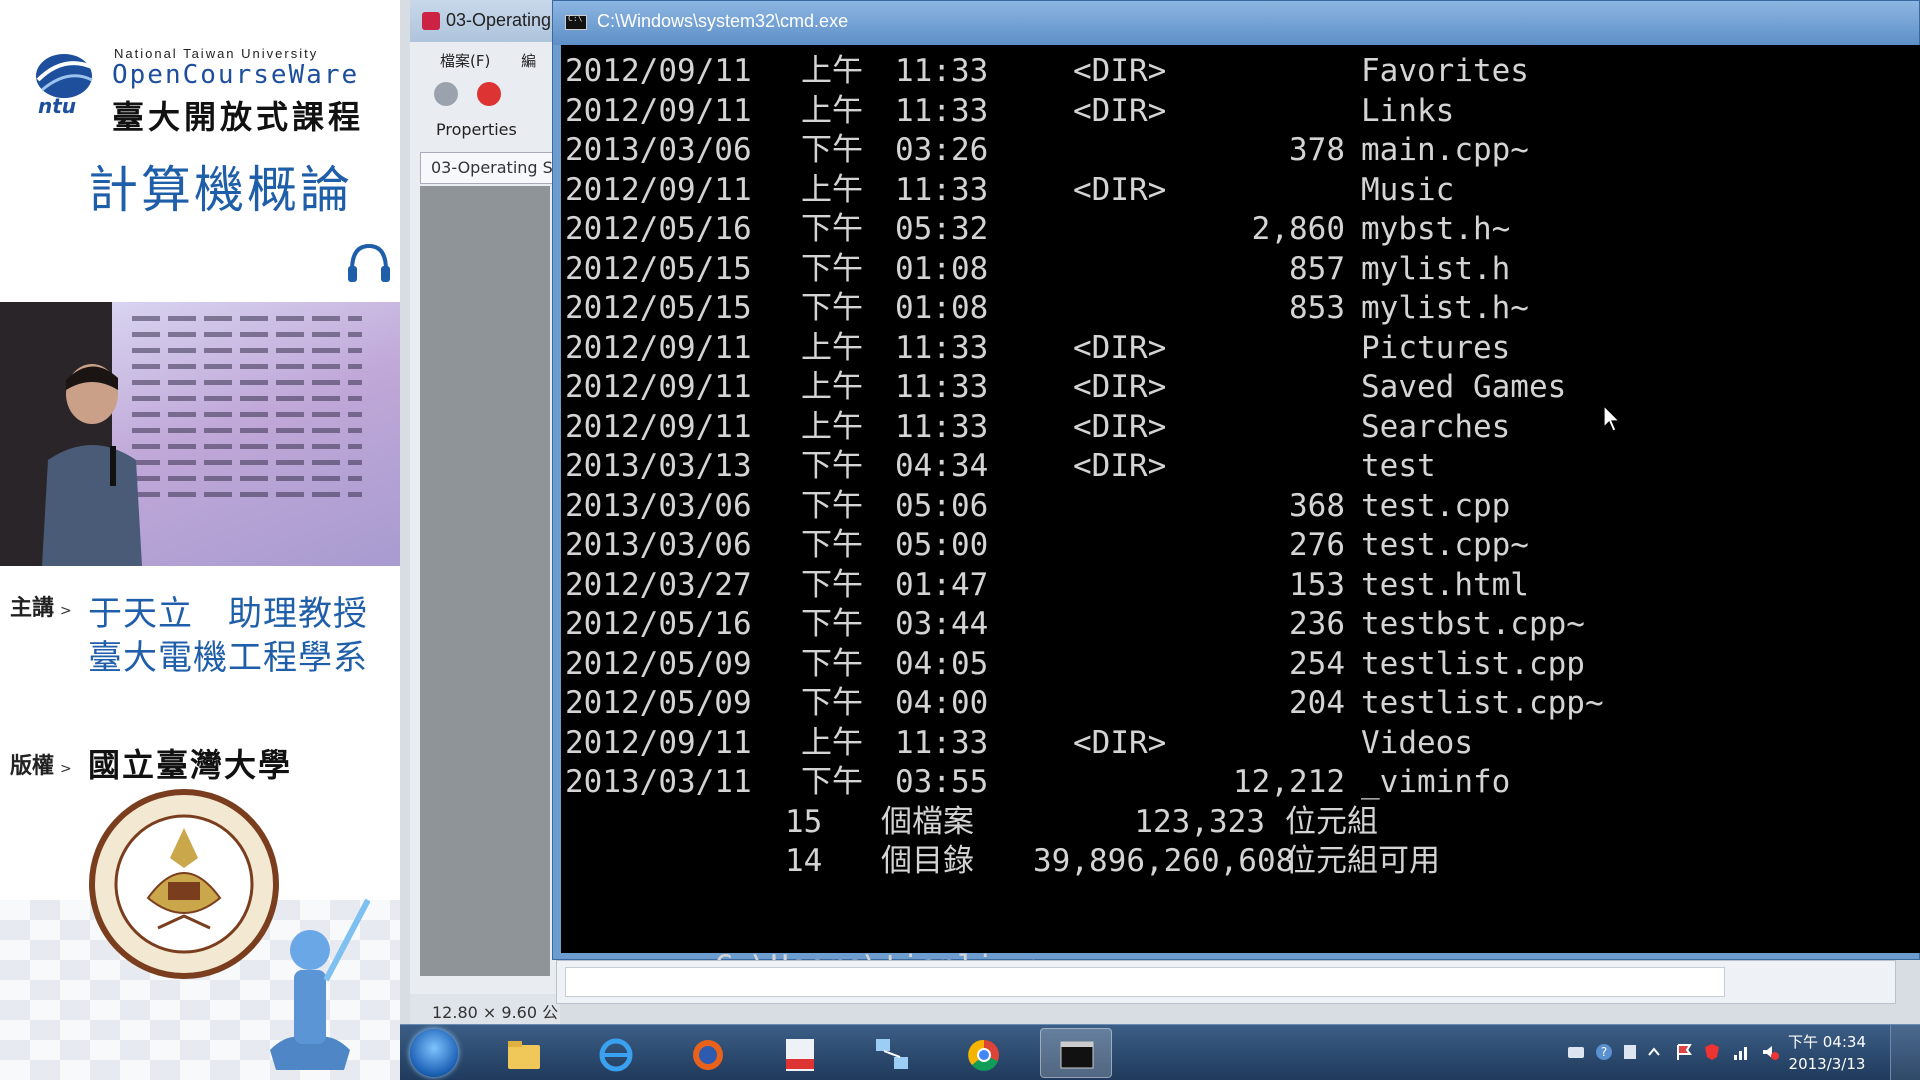 The image size is (1920, 1080). I want to click on entry-name: main.cpp~, so click(1445, 150).